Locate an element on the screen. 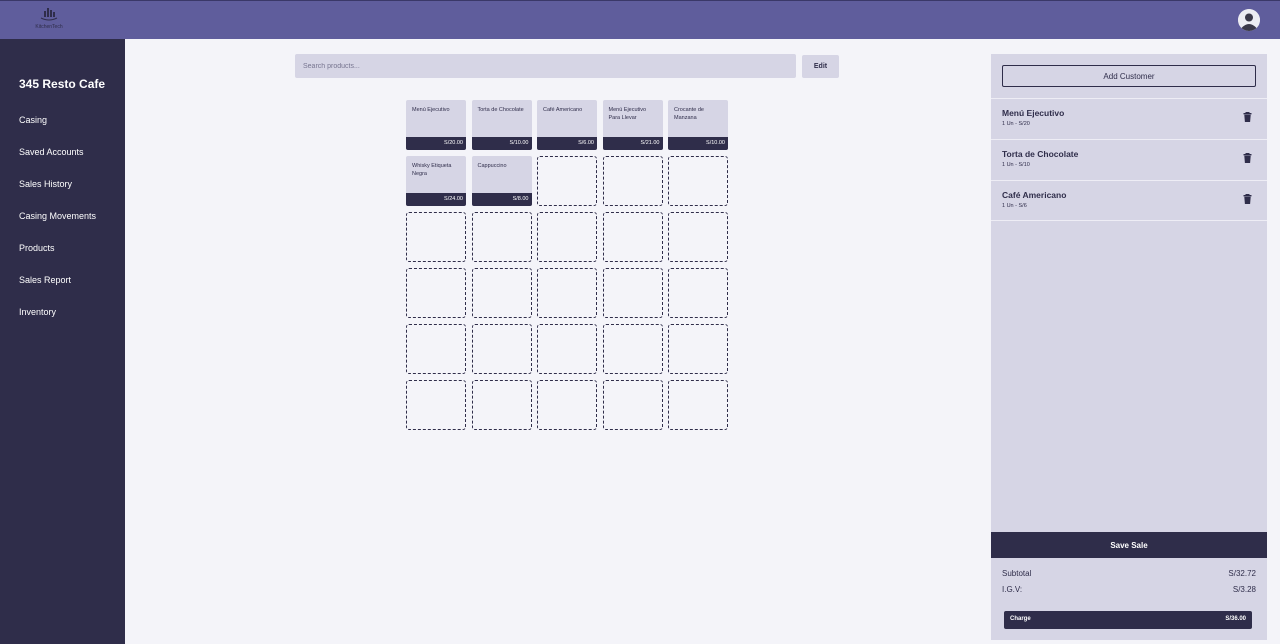 The image size is (1280, 644). product-name: Cappuccino is located at coordinates (492, 166).